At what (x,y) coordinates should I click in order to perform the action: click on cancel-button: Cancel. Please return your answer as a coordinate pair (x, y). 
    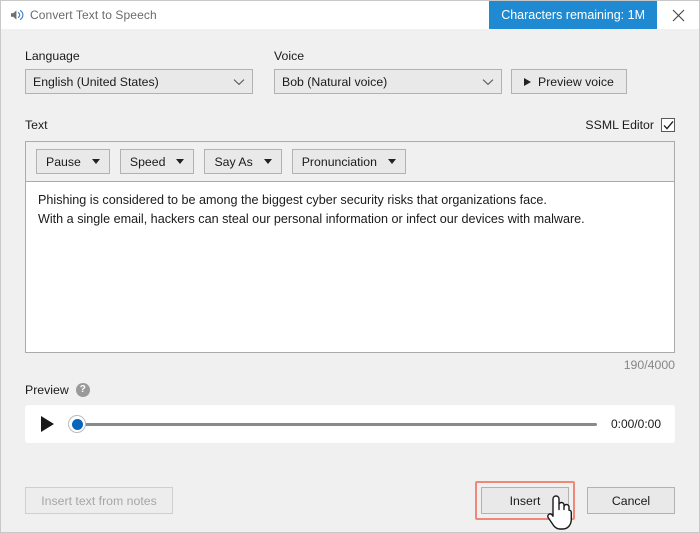
    Looking at the image, I should click on (631, 500).